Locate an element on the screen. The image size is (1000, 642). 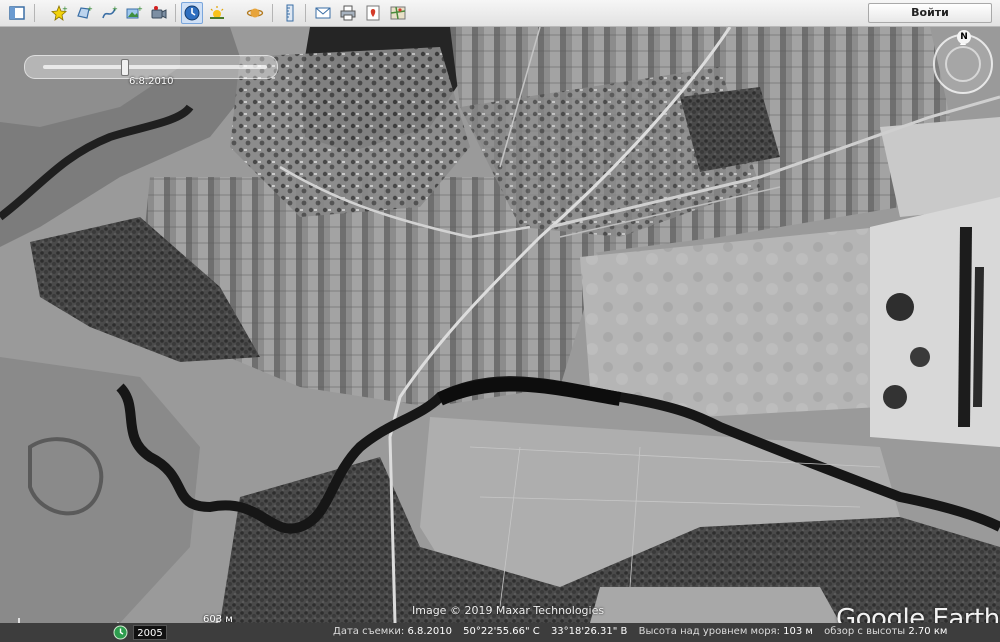
add-placemark-button: + is located at coordinates (59, 13).